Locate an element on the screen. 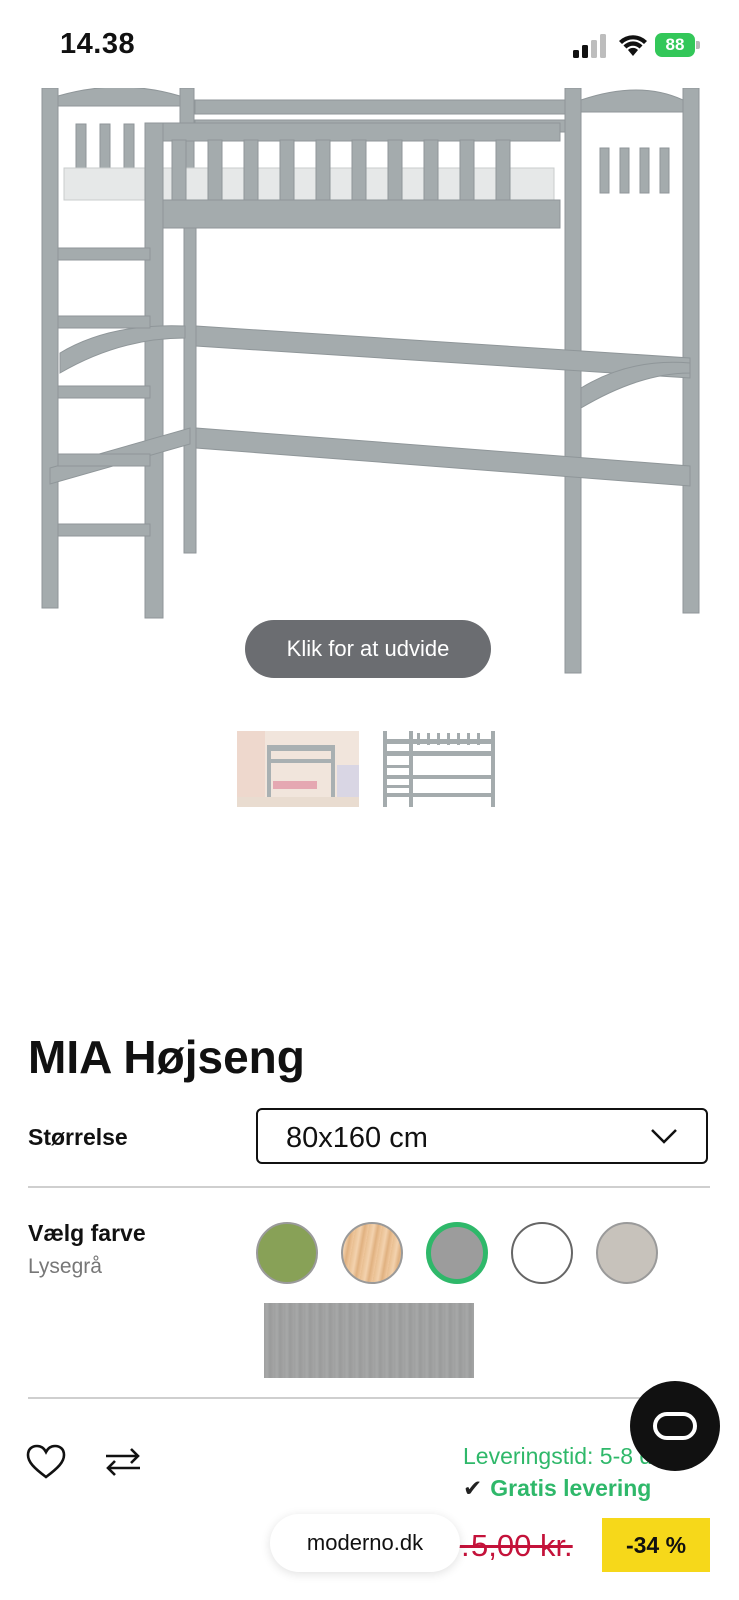 The image size is (739, 1600). free-delivery: ✔ Gratis levering is located at coordinates (557, 1488).